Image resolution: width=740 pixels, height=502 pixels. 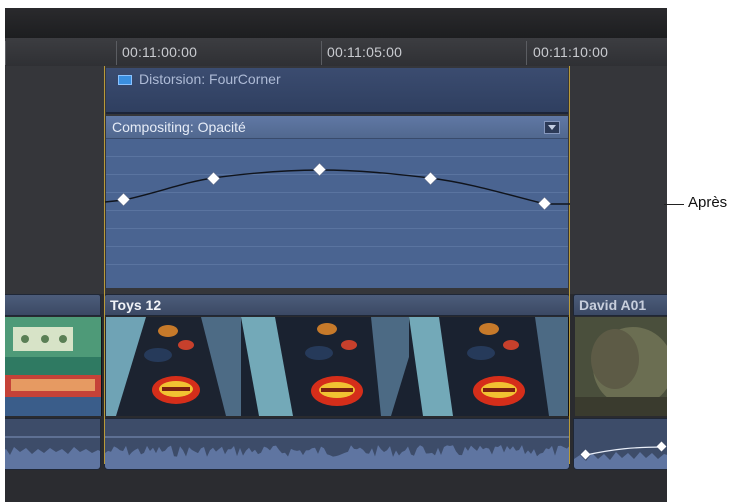 I want to click on timecode-label: 00:11:10:00, so click(x=571, y=52).